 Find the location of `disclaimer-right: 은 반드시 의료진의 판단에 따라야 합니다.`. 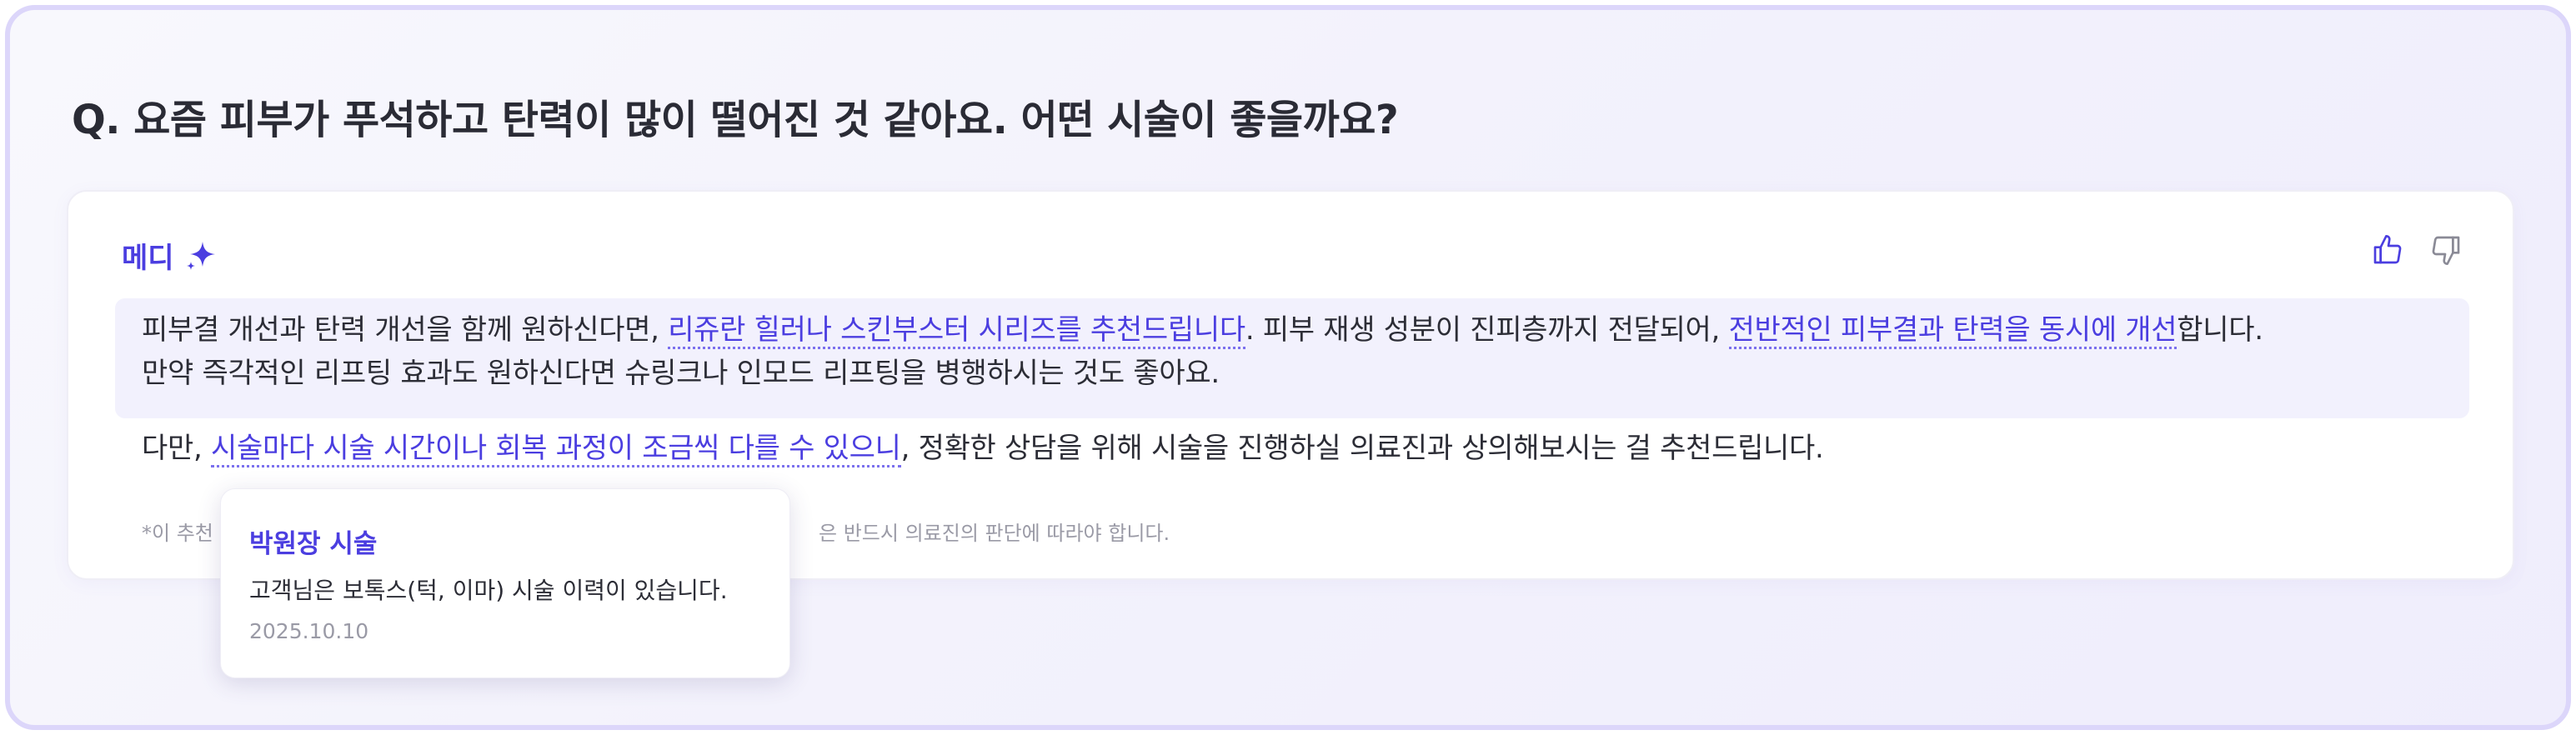

disclaimer-right: 은 반드시 의료진의 판단에 따라야 합니다. is located at coordinates (994, 533).